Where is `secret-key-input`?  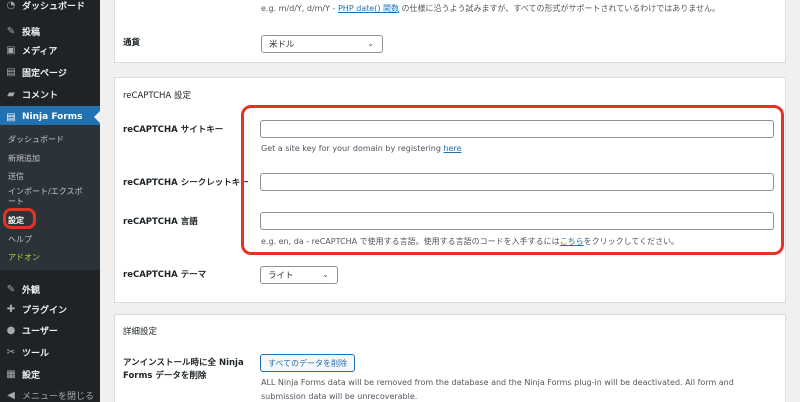
secret-key-input is located at coordinates (517, 182).